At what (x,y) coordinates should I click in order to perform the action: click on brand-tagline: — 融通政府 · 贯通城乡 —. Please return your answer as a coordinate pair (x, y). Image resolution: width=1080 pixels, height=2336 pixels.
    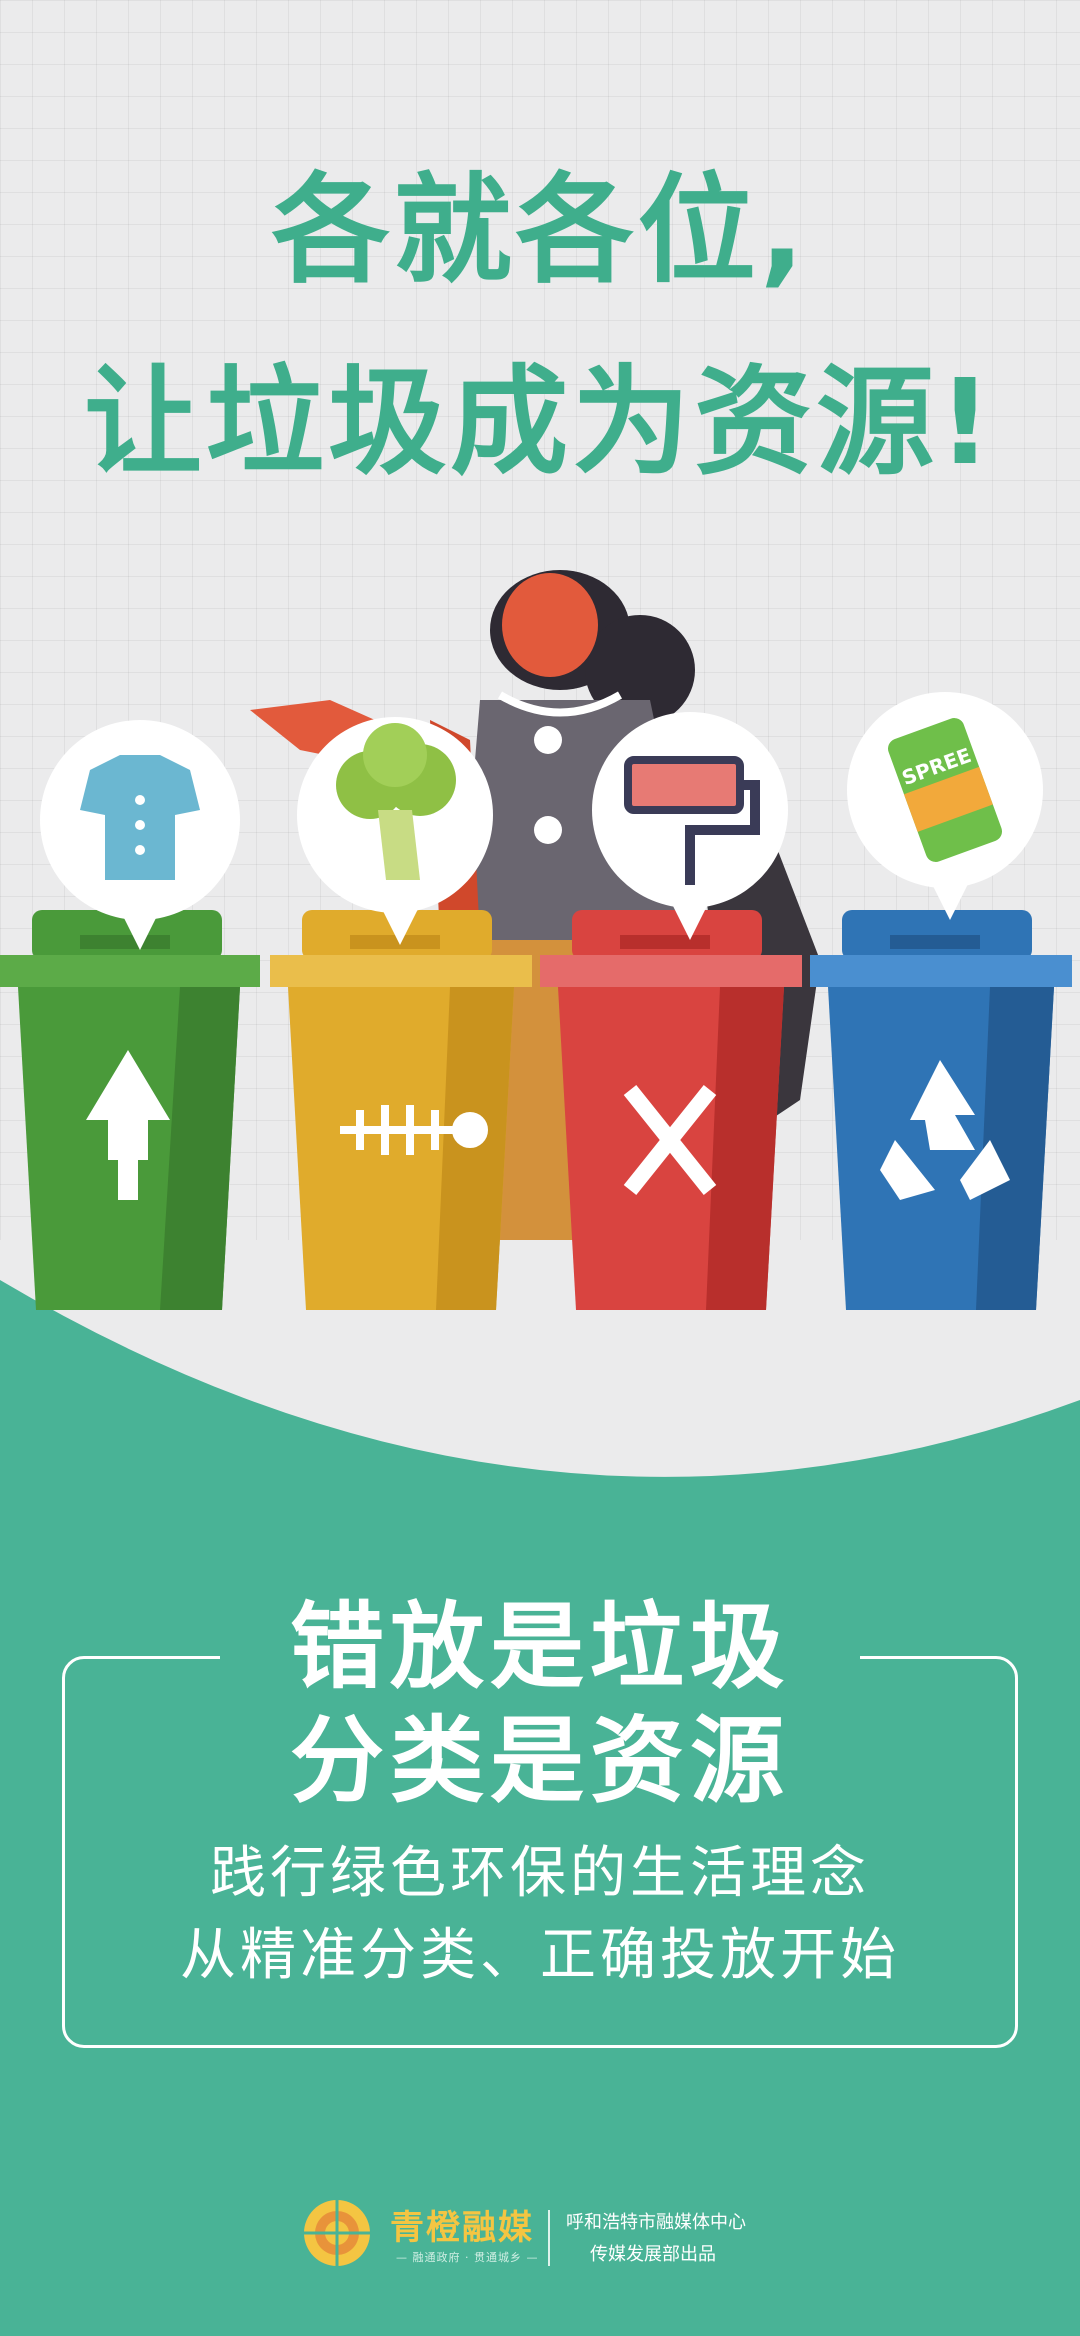
    Looking at the image, I should click on (467, 2257).